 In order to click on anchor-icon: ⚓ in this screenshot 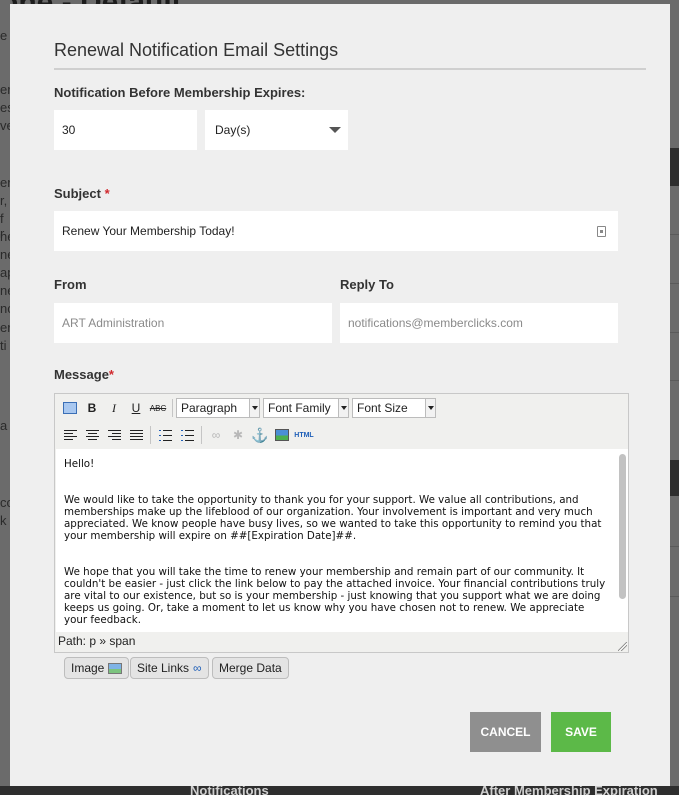, I will do `click(260, 434)`.